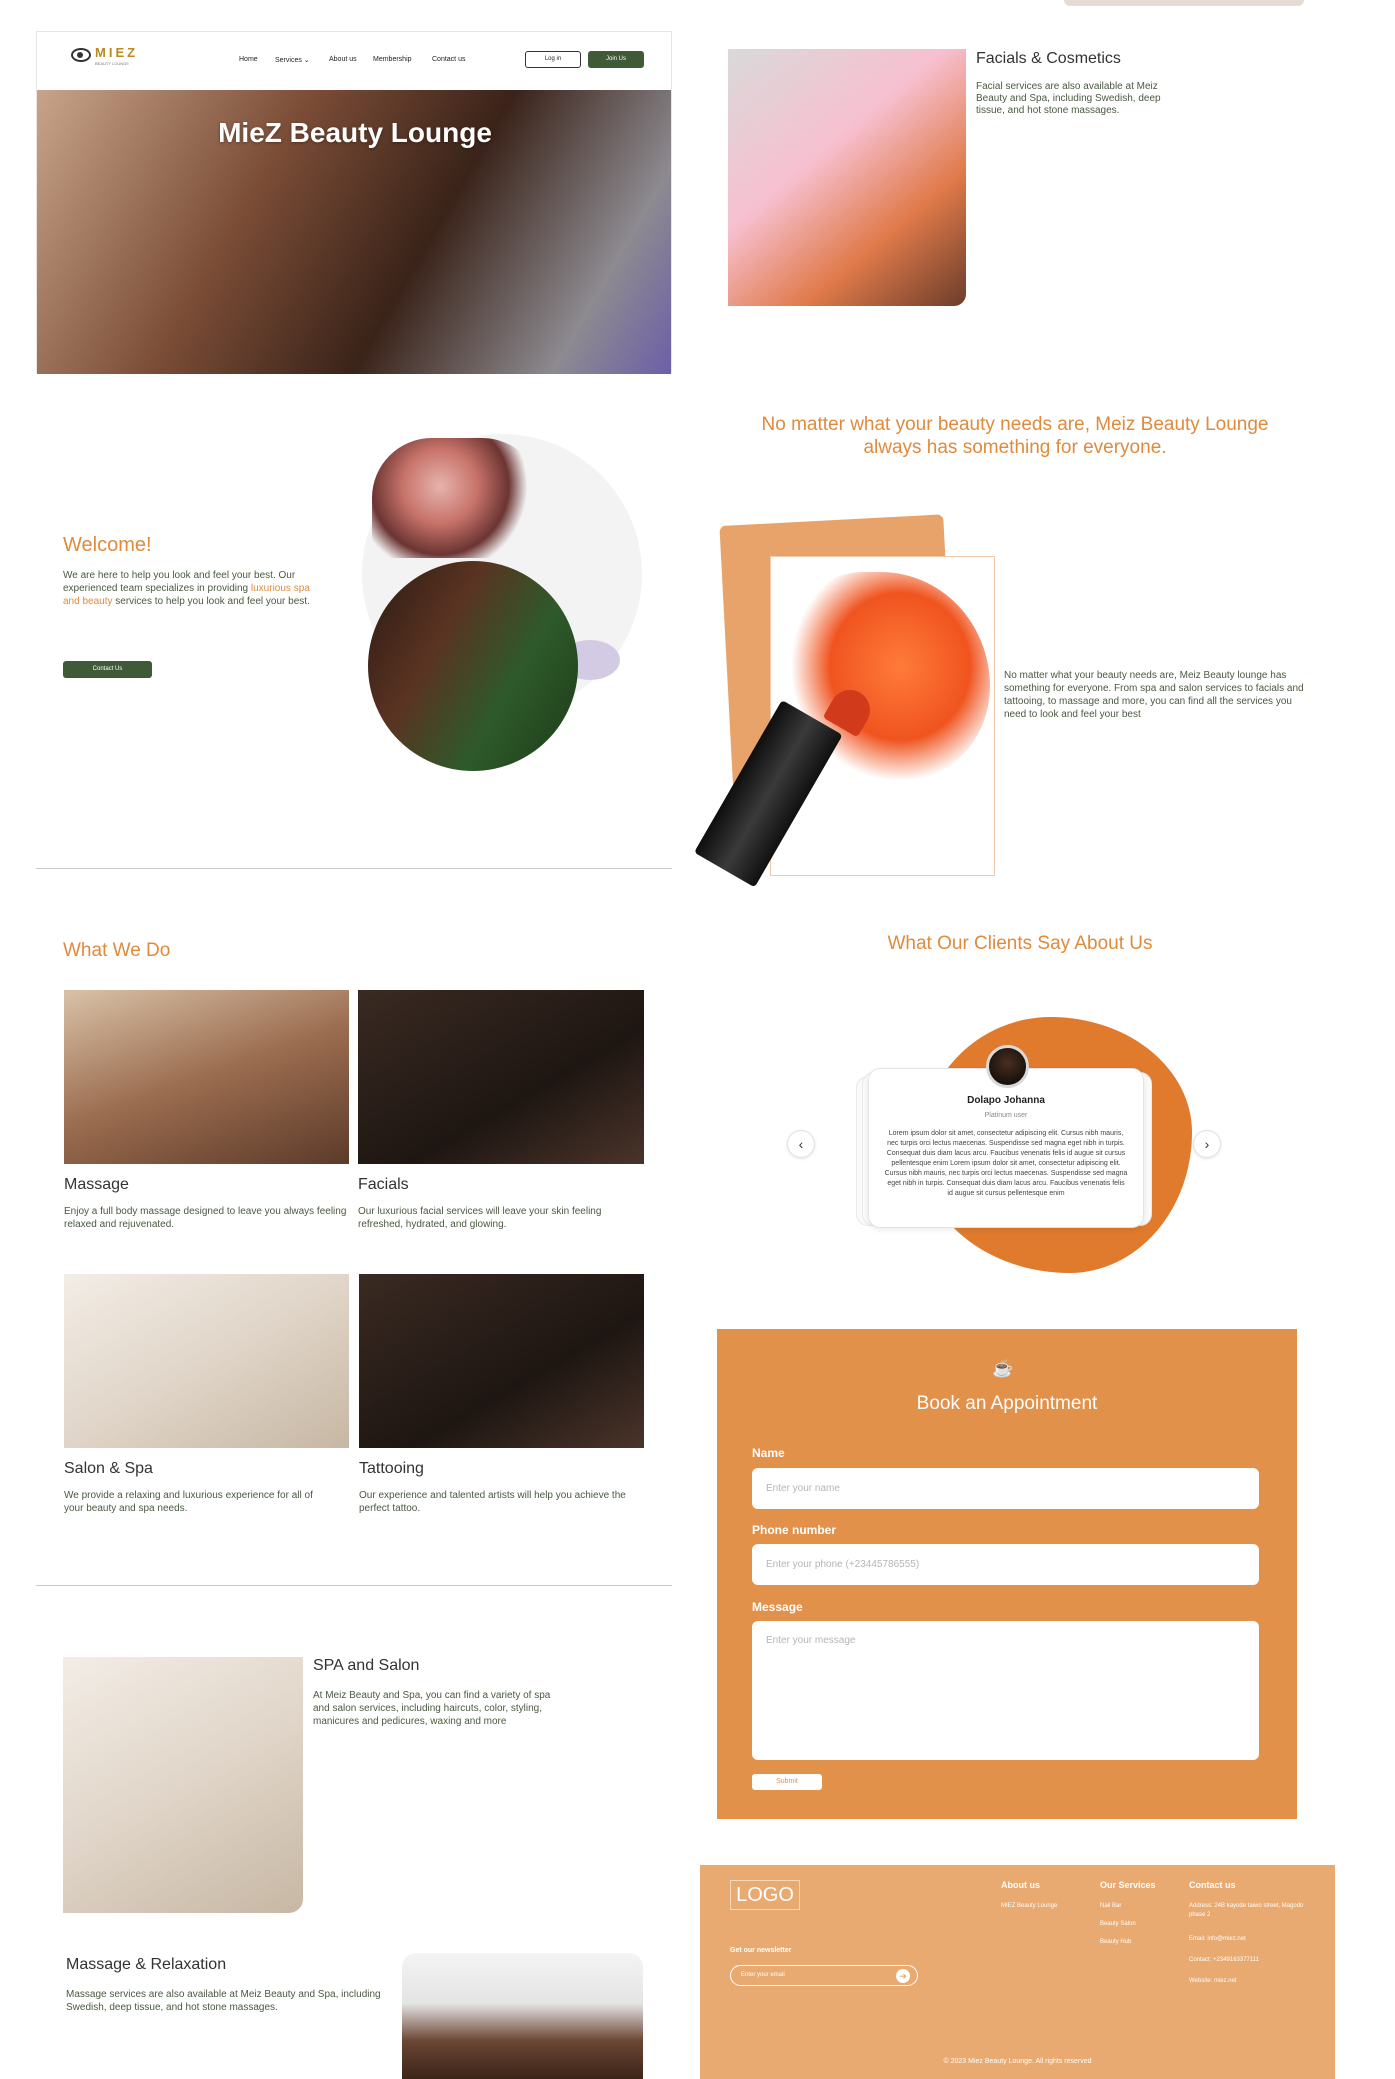 The image size is (1395, 2079). What do you see at coordinates (355, 132) in the screenshot?
I see `hero-title: MieZ Beauty Lounge` at bounding box center [355, 132].